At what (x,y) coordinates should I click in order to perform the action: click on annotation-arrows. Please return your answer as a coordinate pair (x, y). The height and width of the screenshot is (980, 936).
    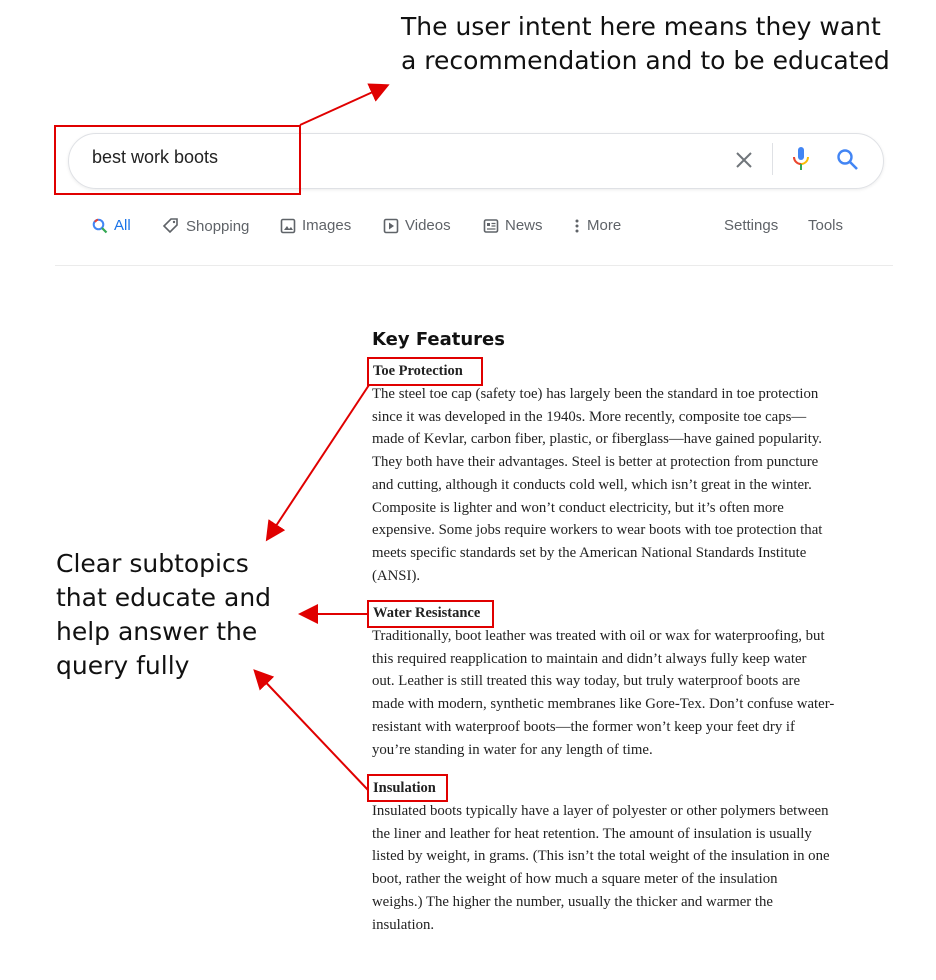
    Looking at the image, I should click on (321, 437).